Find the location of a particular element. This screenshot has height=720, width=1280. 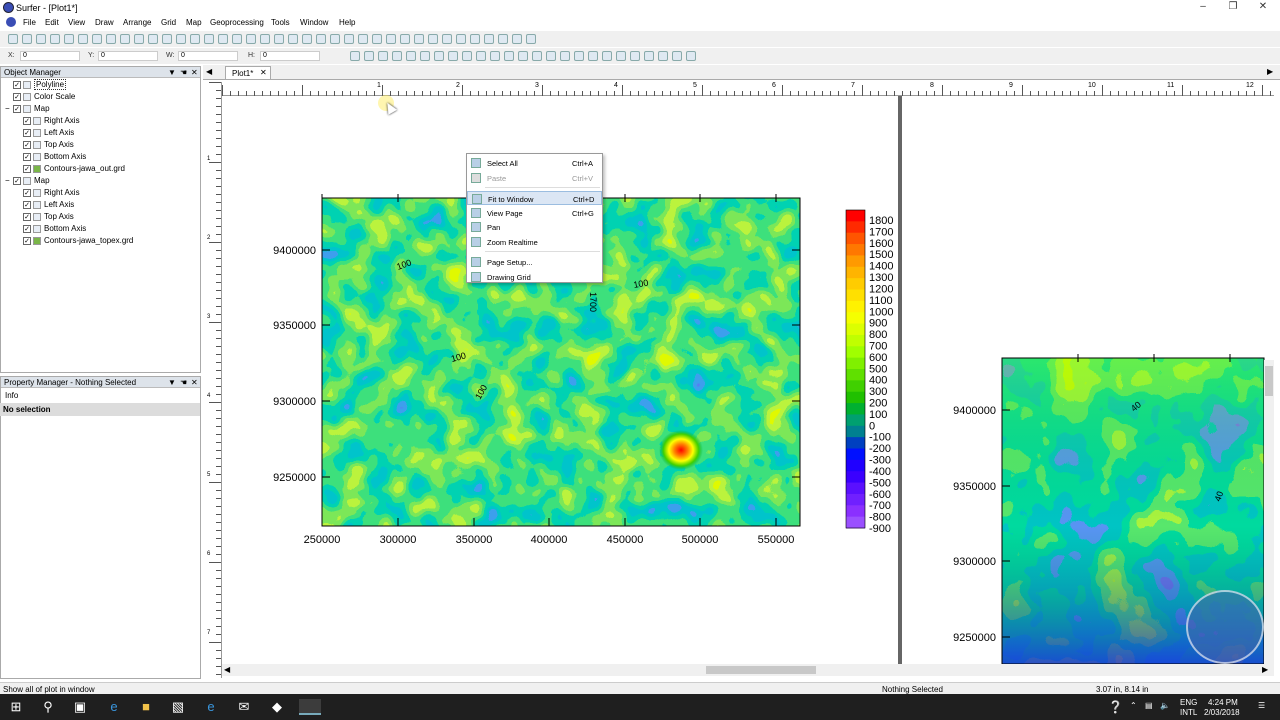

surfer-taskbar-icon is located at coordinates (310, 707).